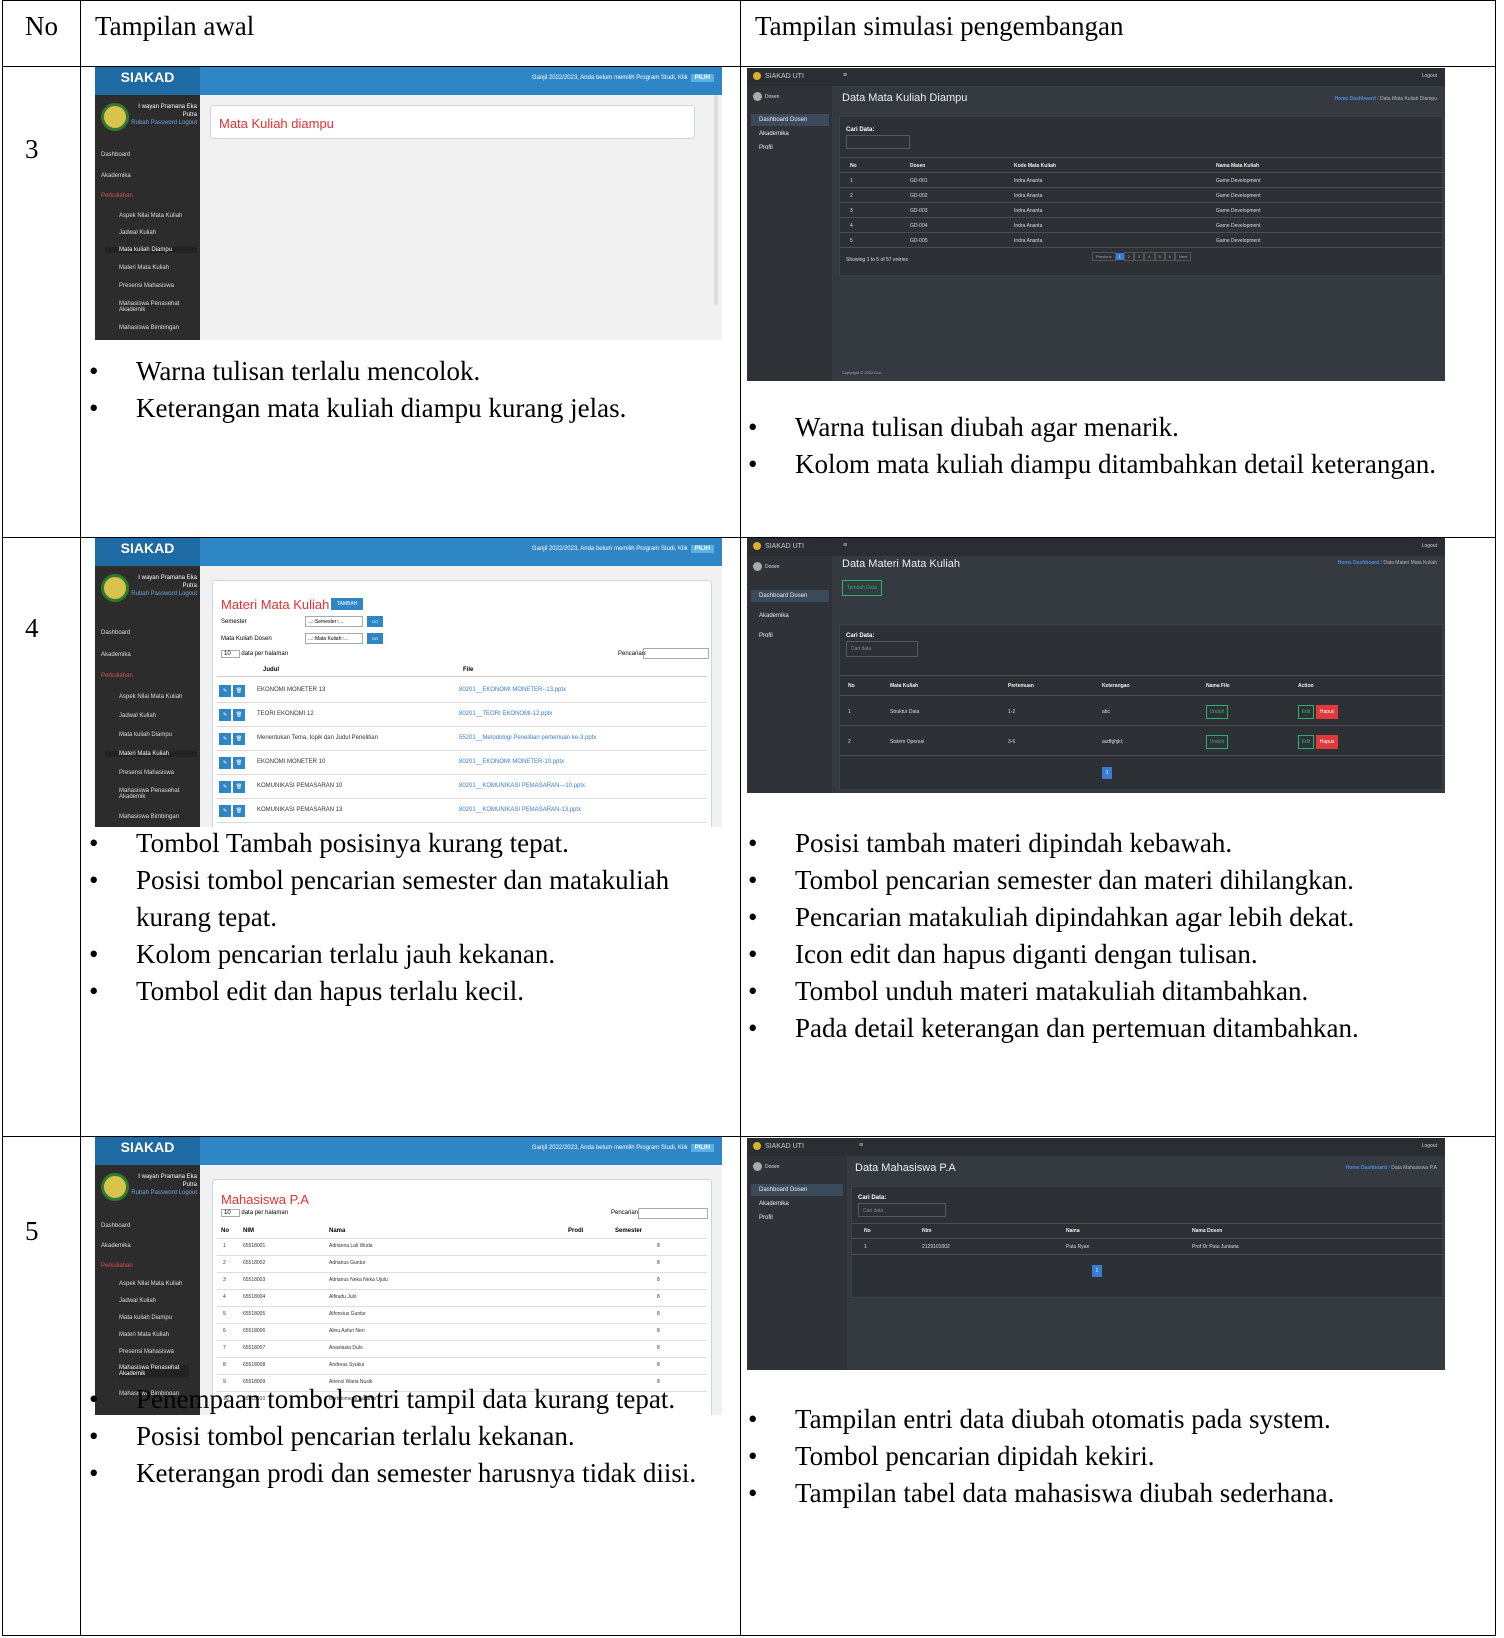  I want to click on page-link: 2, so click(1129, 256).